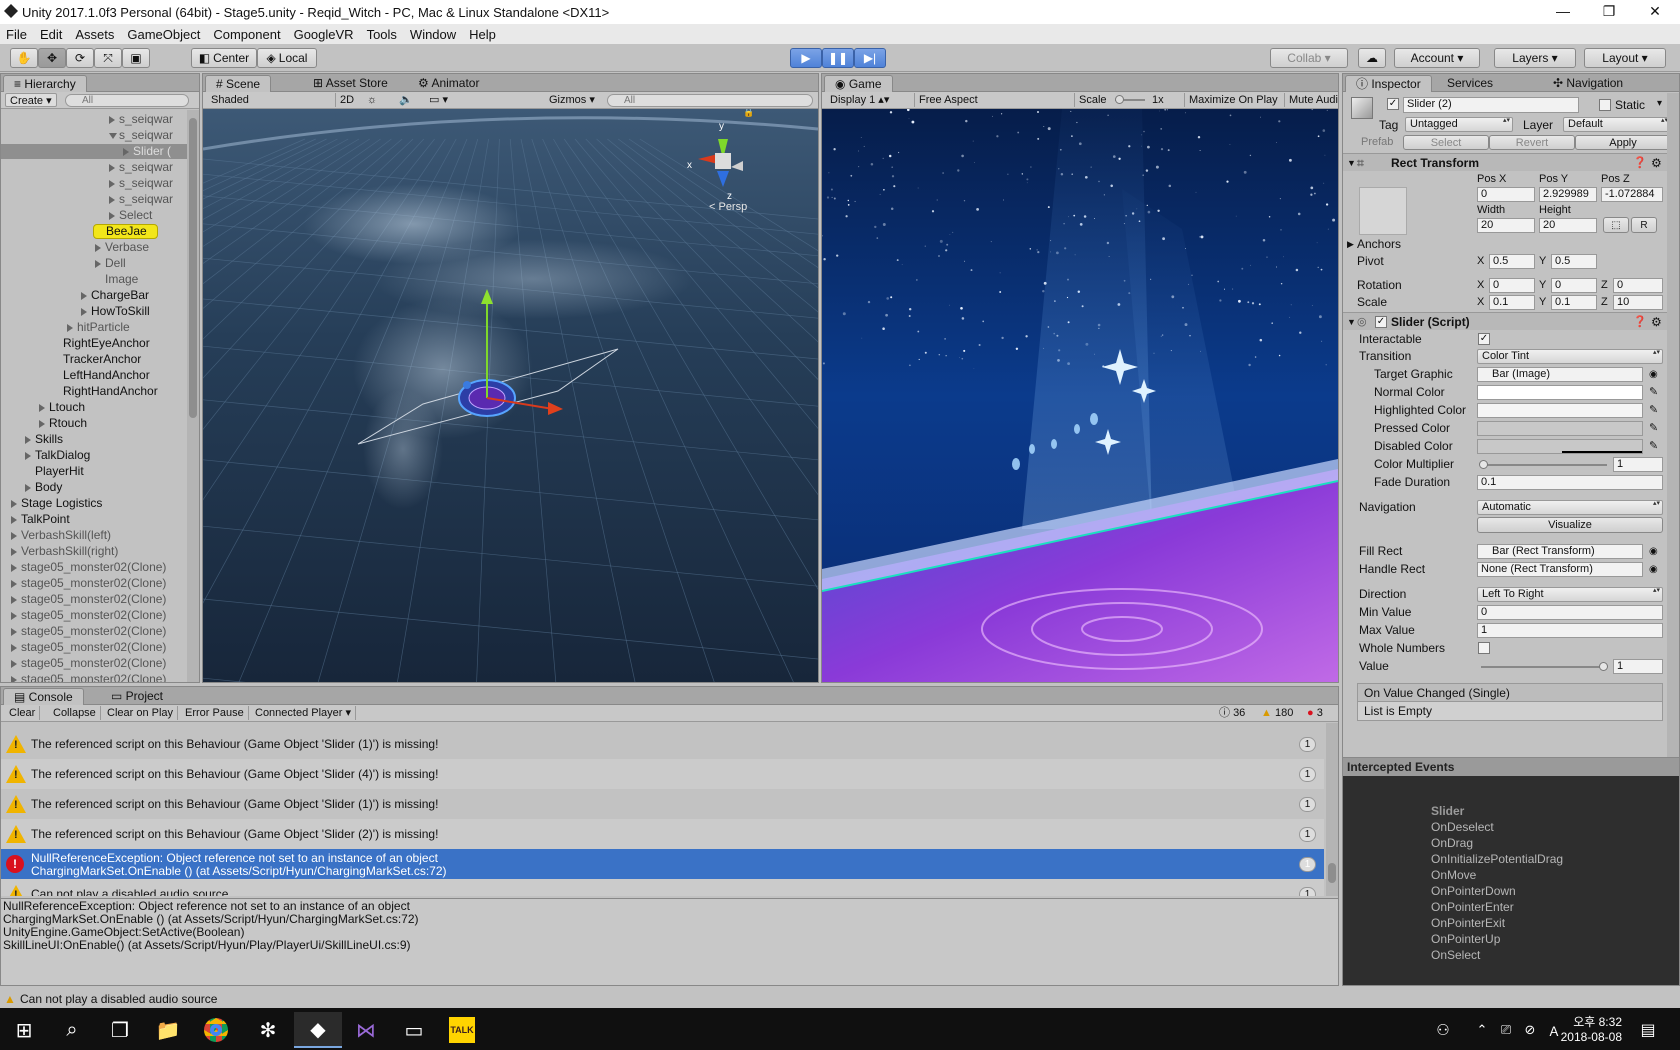 The height and width of the screenshot is (1050, 1680). Describe the element at coordinates (438, 100) in the screenshot. I see `effects-toggle-icon: ▭ ▾` at that location.